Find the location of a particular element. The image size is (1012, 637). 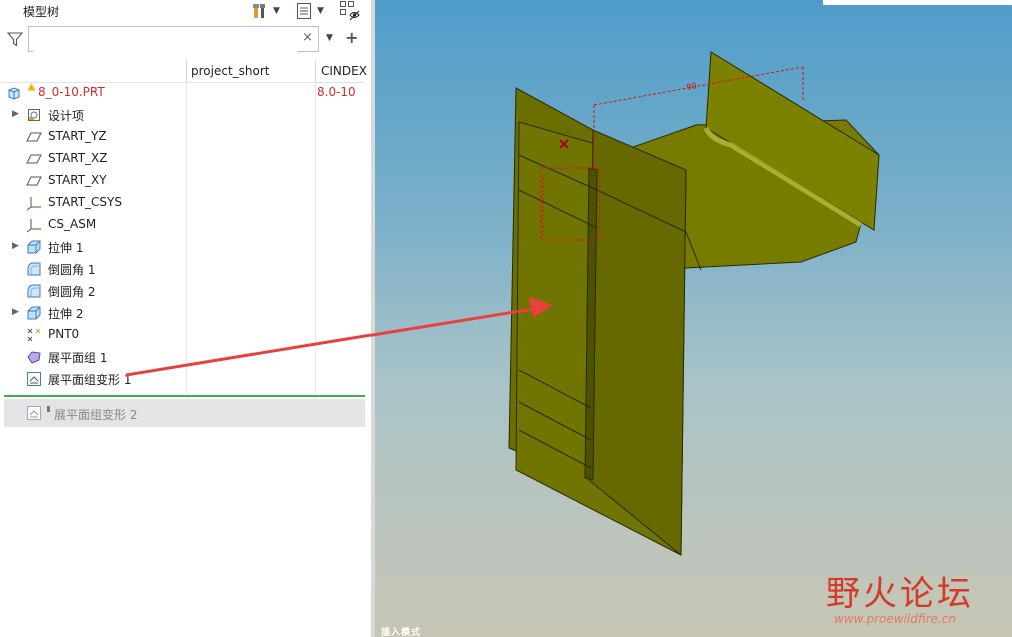

tree-item-start-csys: START_CSYS is located at coordinates (182, 203).